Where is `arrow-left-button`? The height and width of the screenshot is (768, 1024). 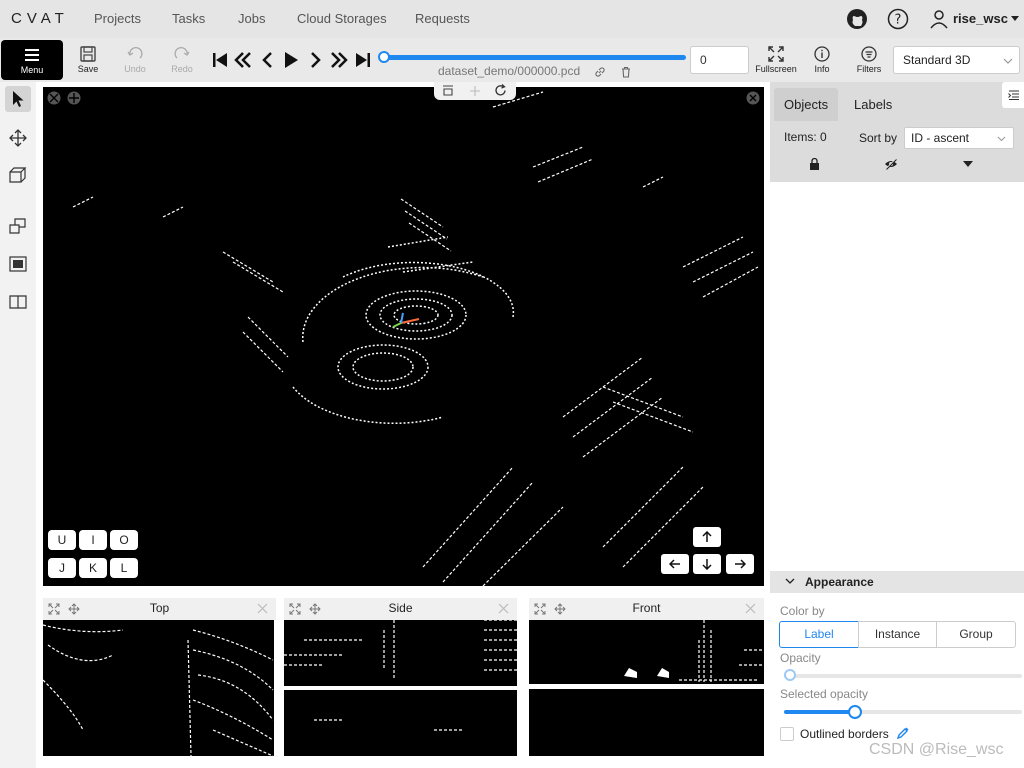
arrow-left-button is located at coordinates (675, 564).